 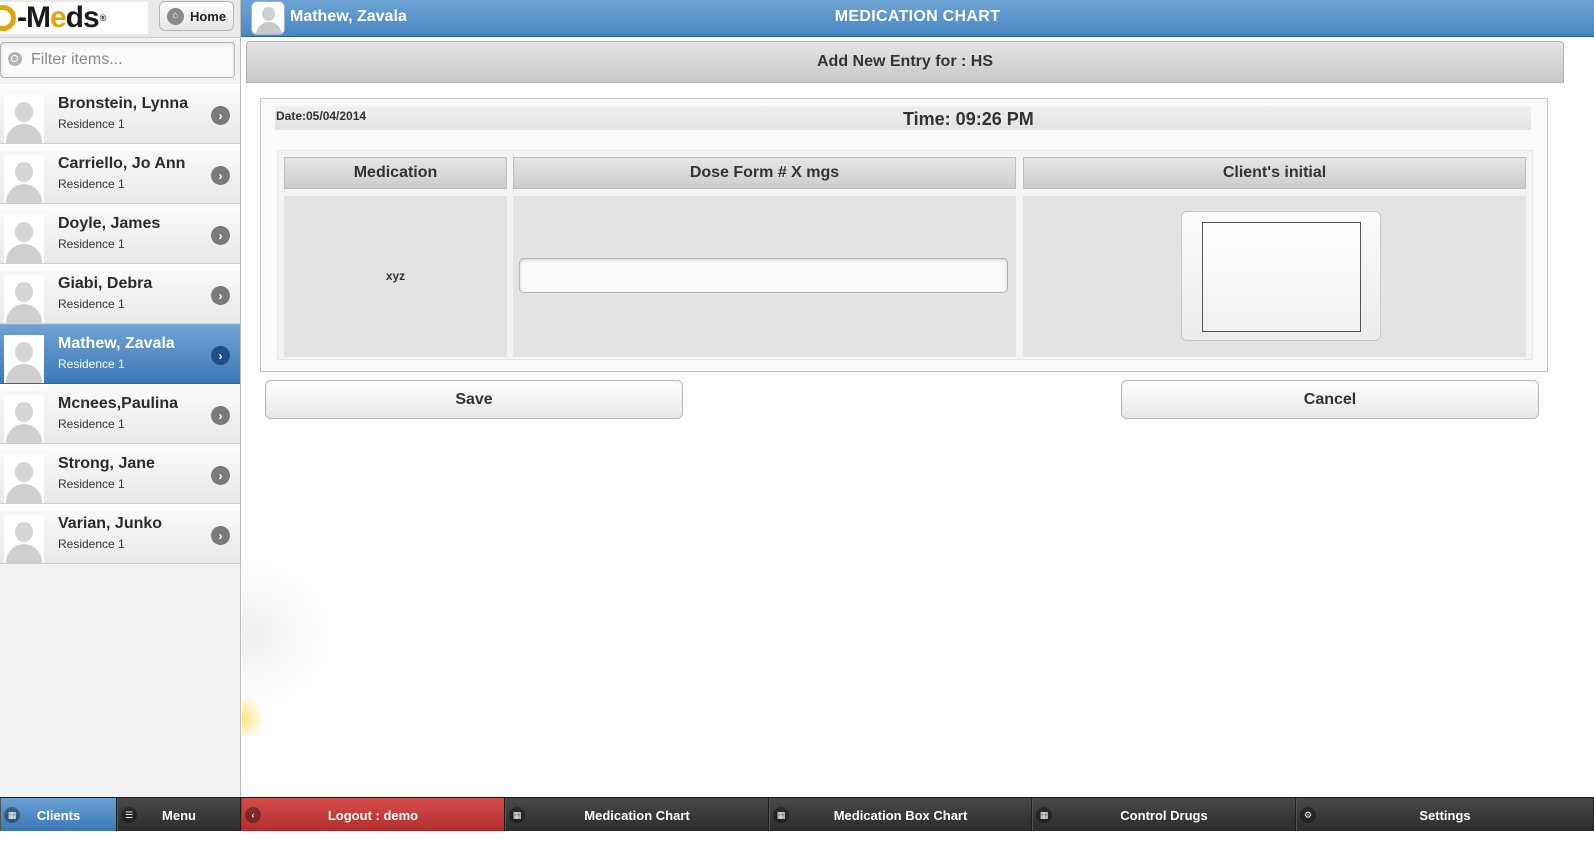 I want to click on nav-medication-box-chart-label: Medication Box Chart, so click(x=900, y=815).